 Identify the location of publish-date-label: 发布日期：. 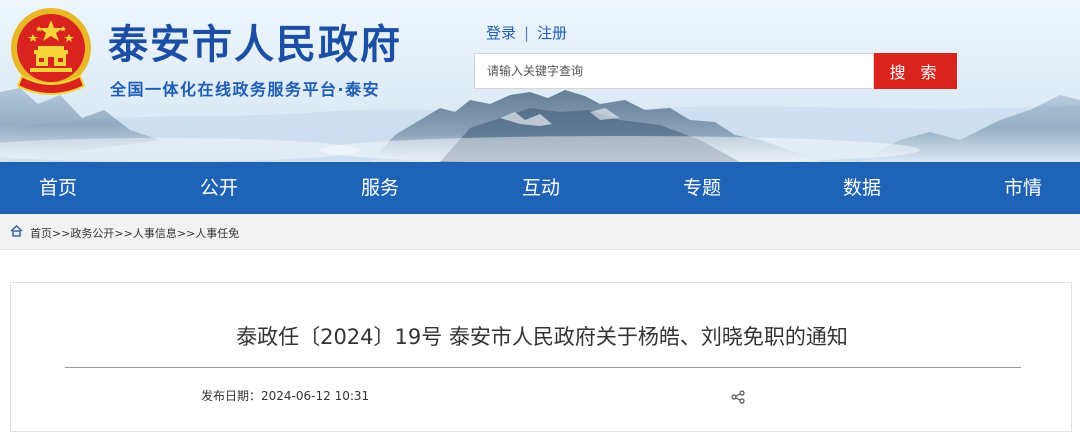
(231, 396).